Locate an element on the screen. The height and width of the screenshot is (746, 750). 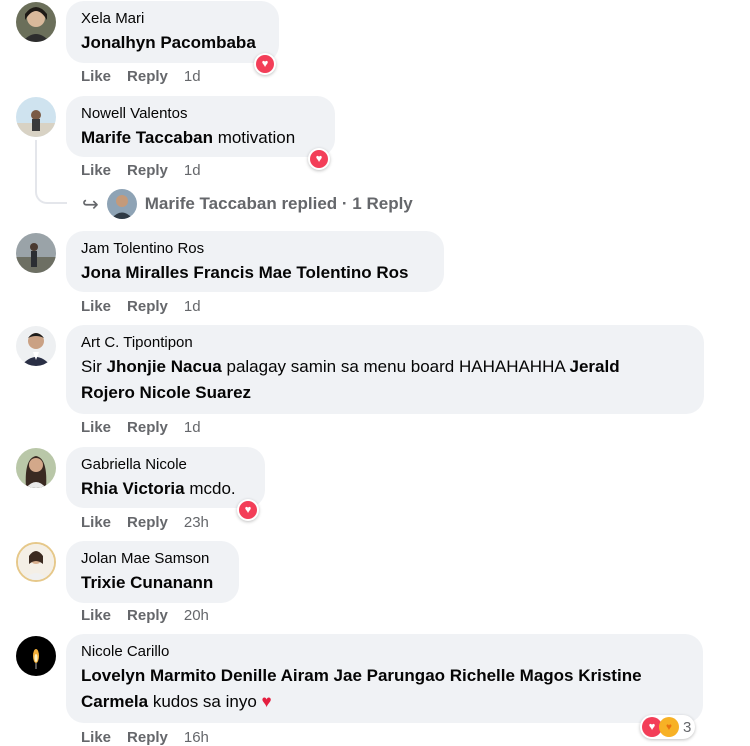
comment-author: Gabriella Nicole is located at coordinates (166, 465).